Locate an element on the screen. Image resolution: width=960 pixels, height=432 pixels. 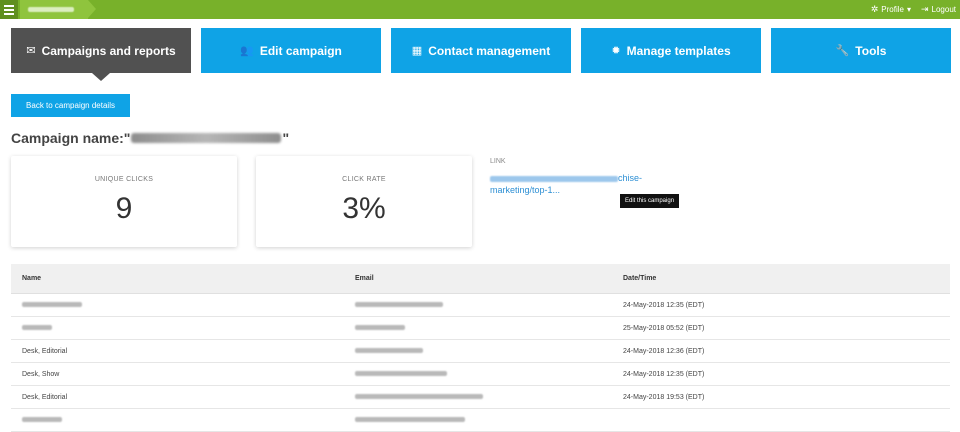
link-tail: chise- is located at coordinates (630, 178).